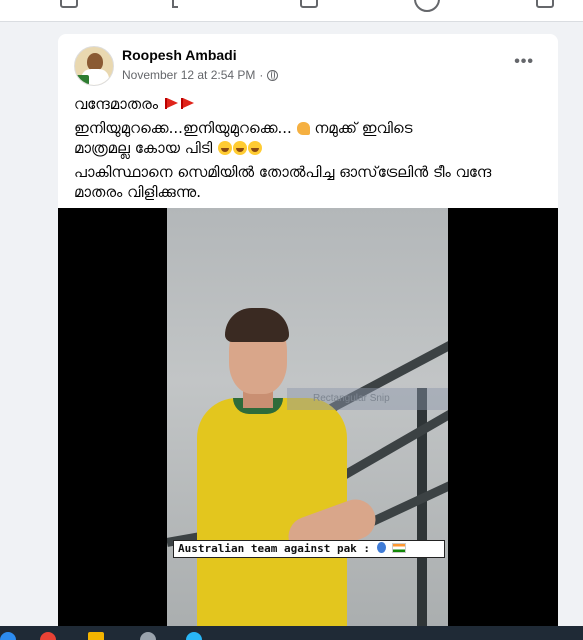  Describe the element at coordinates (303, 128) in the screenshot. I see `flexed-biceps-icon` at that location.